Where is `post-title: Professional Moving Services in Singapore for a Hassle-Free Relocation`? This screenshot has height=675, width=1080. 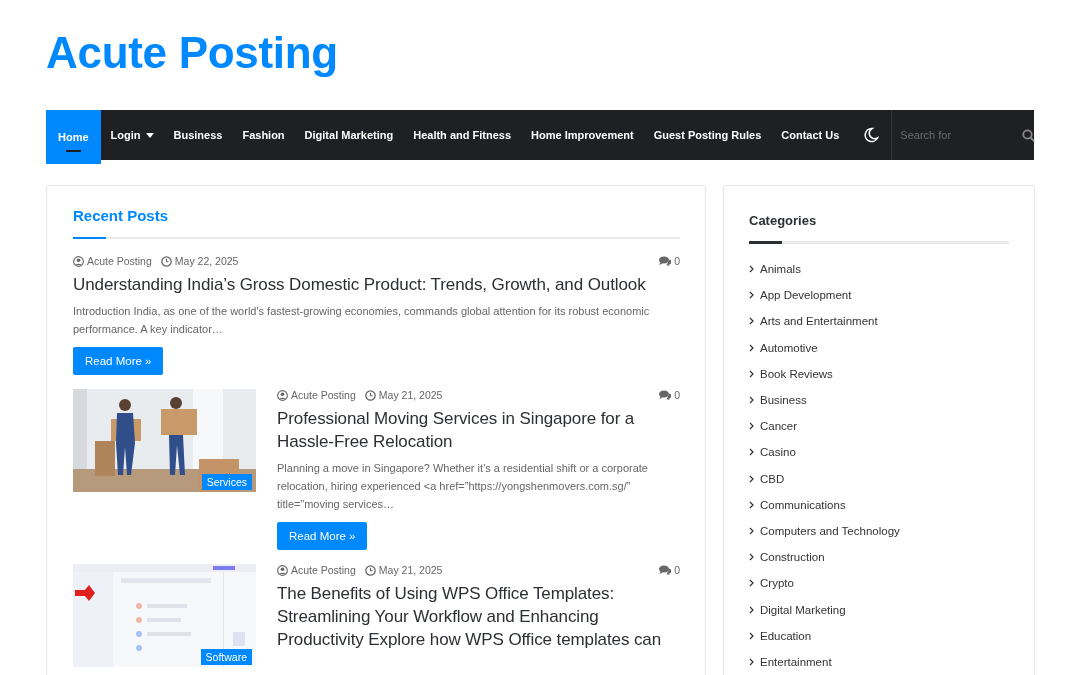 post-title: Professional Moving Services in Singapore for a Hassle-Free Relocation is located at coordinates (478, 430).